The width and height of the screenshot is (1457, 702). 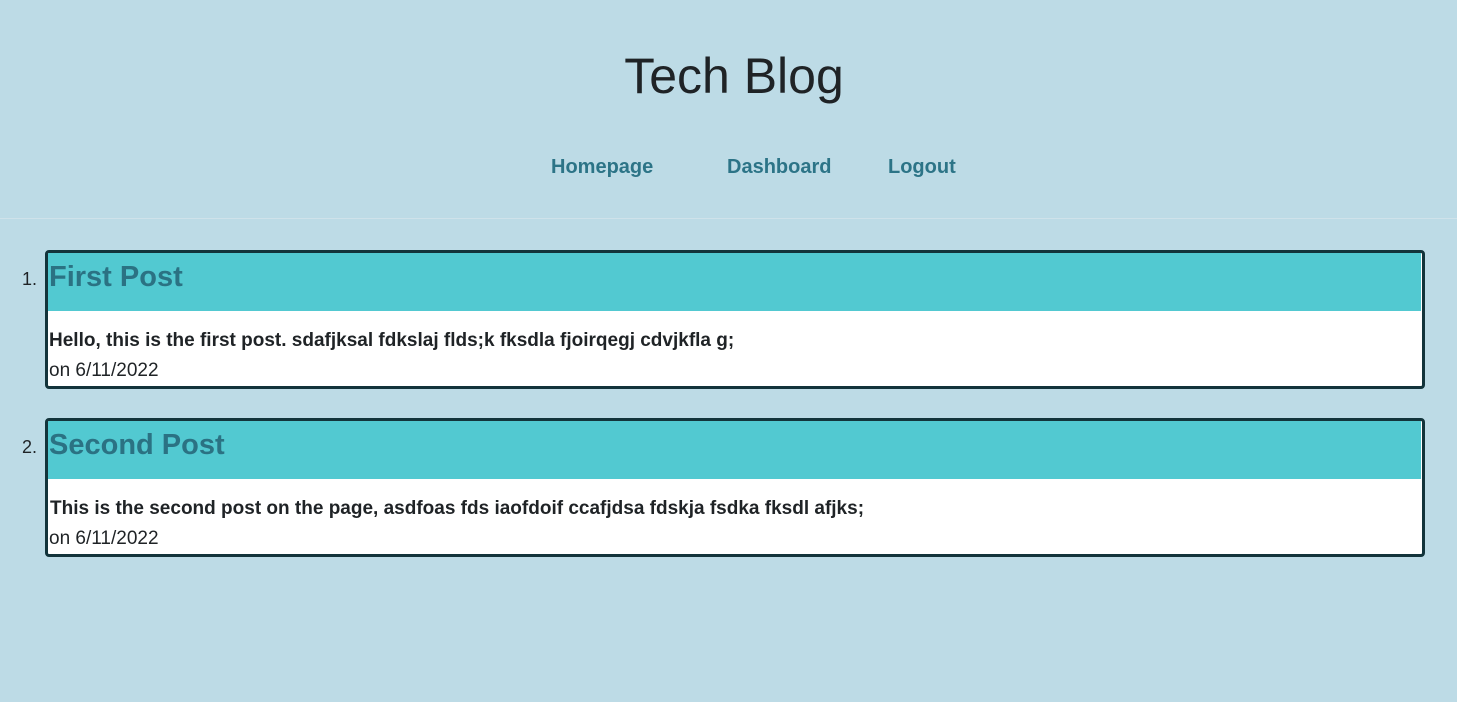 I want to click on post-title: Second Post, so click(x=137, y=445).